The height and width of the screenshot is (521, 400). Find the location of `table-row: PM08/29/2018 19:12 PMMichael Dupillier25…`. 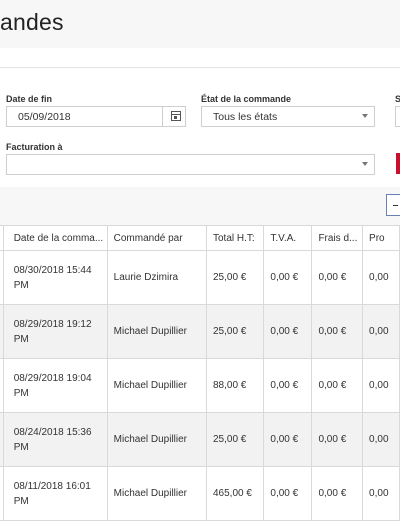

table-row: PM08/29/2018 19:12 PMMichael Dupillier25… is located at coordinates (200, 331).